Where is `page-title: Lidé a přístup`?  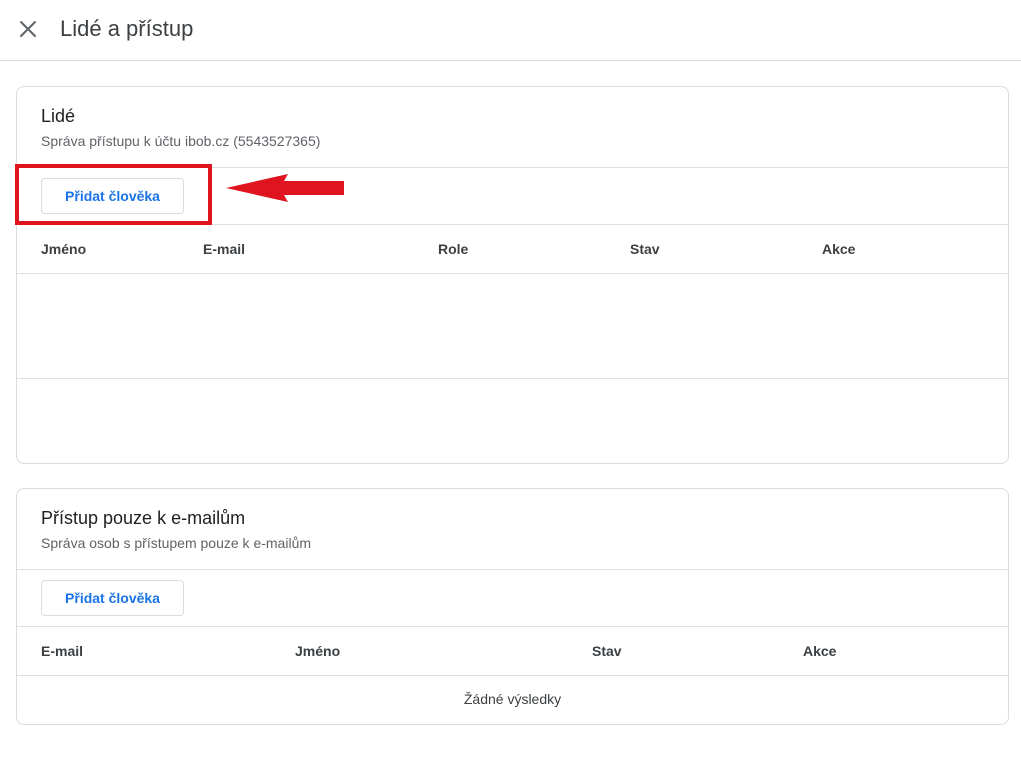
page-title: Lidé a přístup is located at coordinates (127, 28).